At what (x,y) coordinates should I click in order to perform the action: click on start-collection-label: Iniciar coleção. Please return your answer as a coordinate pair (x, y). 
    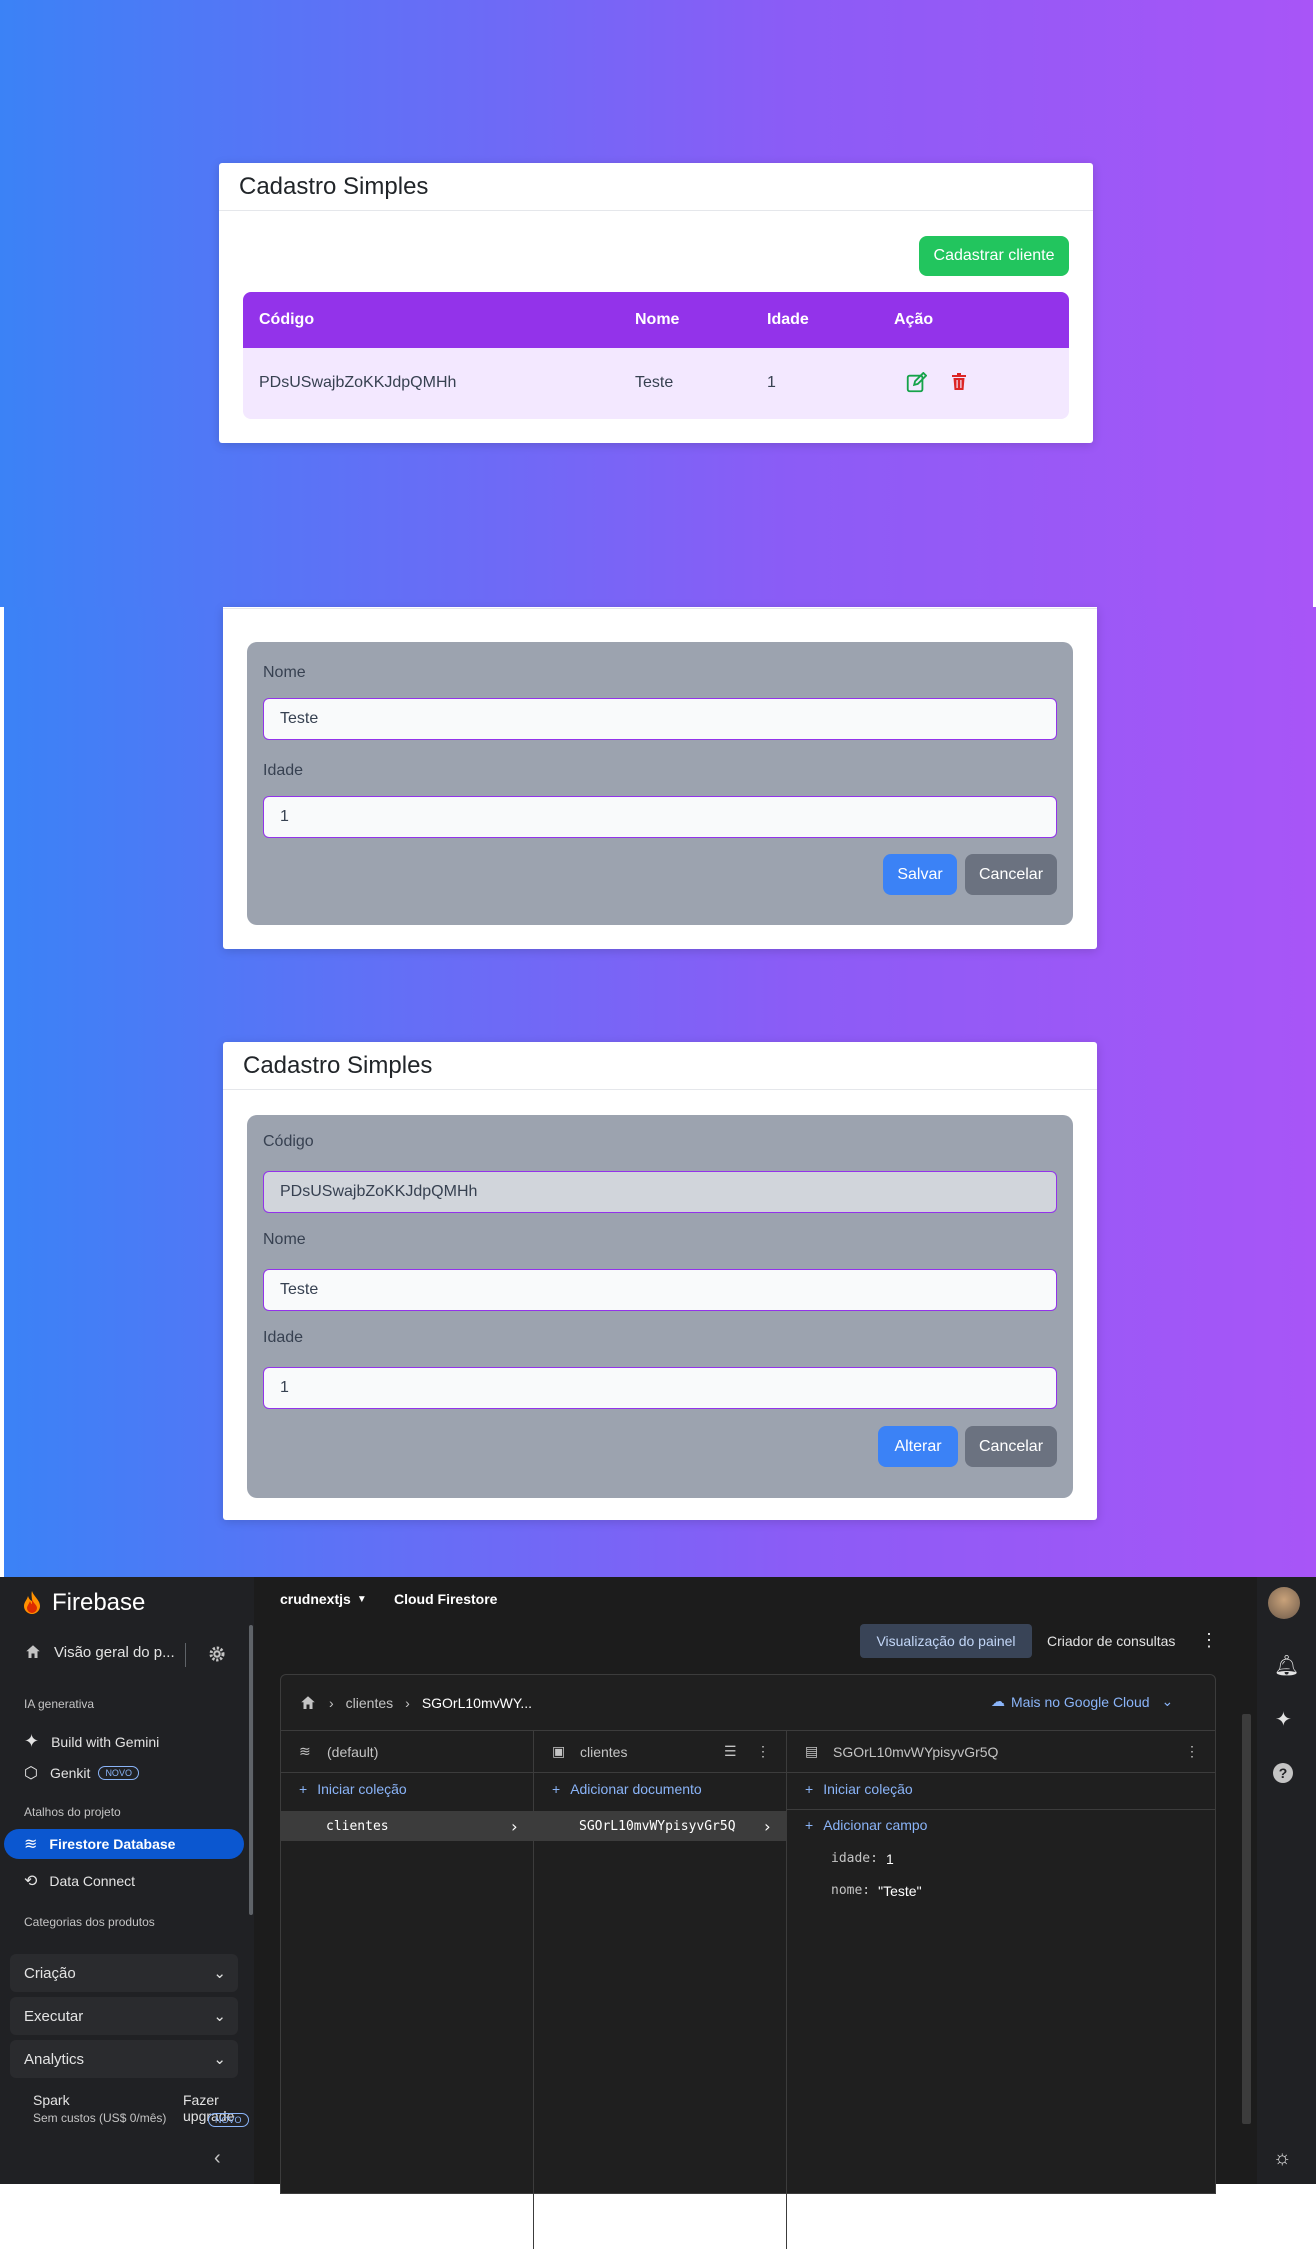
    Looking at the image, I should click on (868, 1789).